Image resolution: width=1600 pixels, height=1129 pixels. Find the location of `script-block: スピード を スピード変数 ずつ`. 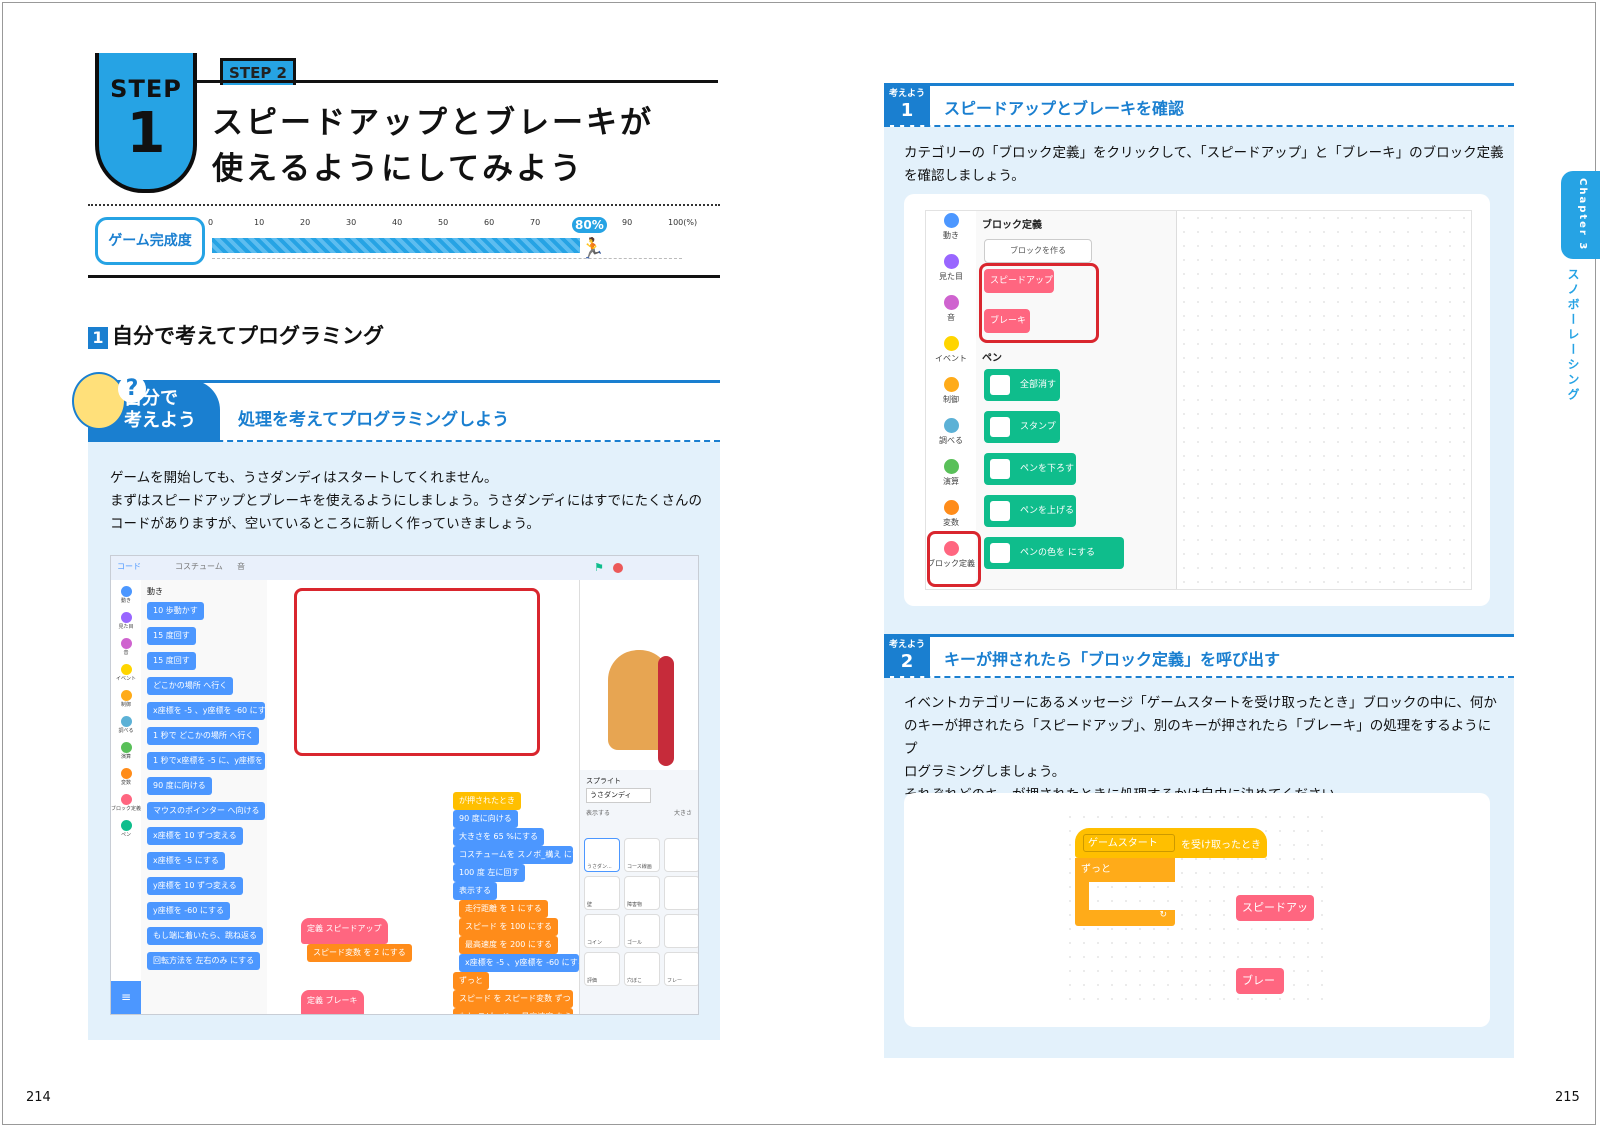

script-block: スピード を スピード変数 ずつ is located at coordinates (513, 999).